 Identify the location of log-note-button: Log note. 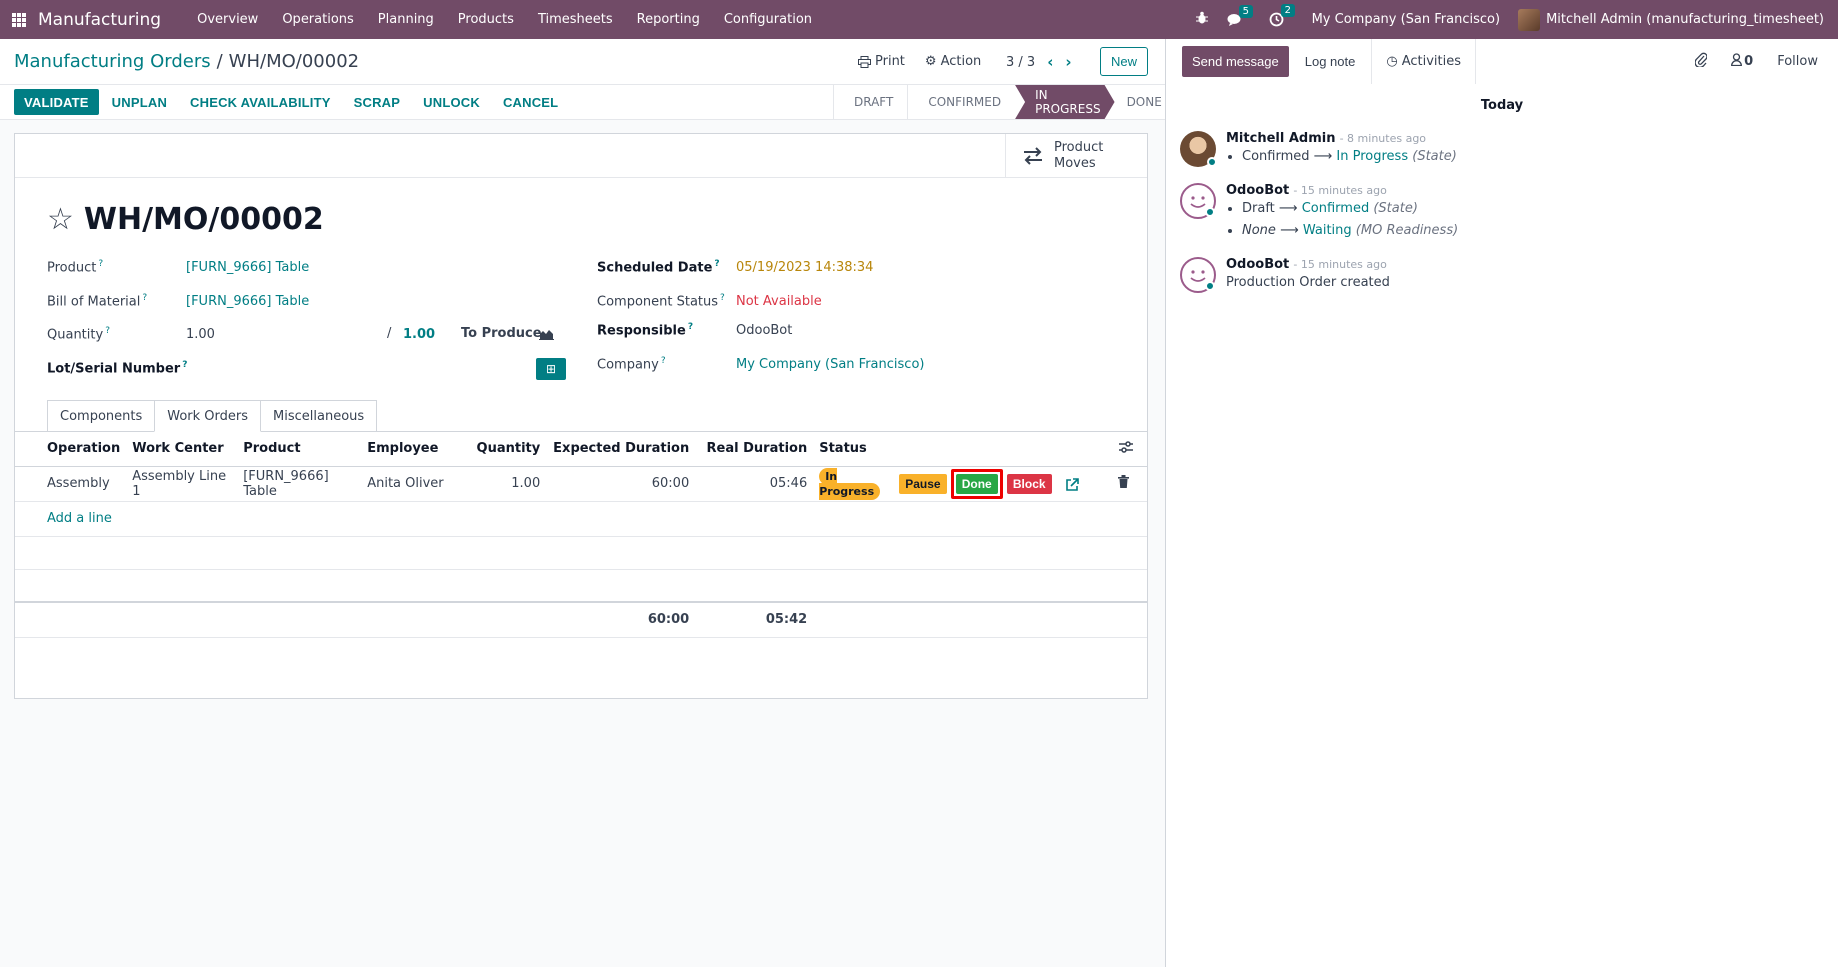
(1330, 61).